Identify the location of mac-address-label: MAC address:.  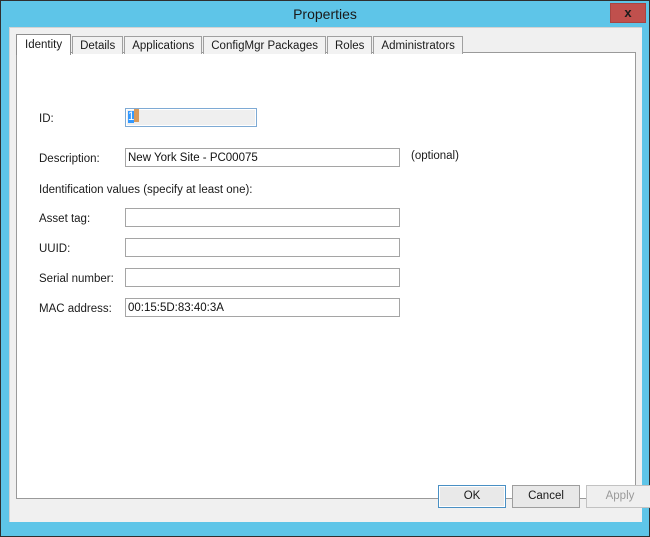
(75, 308).